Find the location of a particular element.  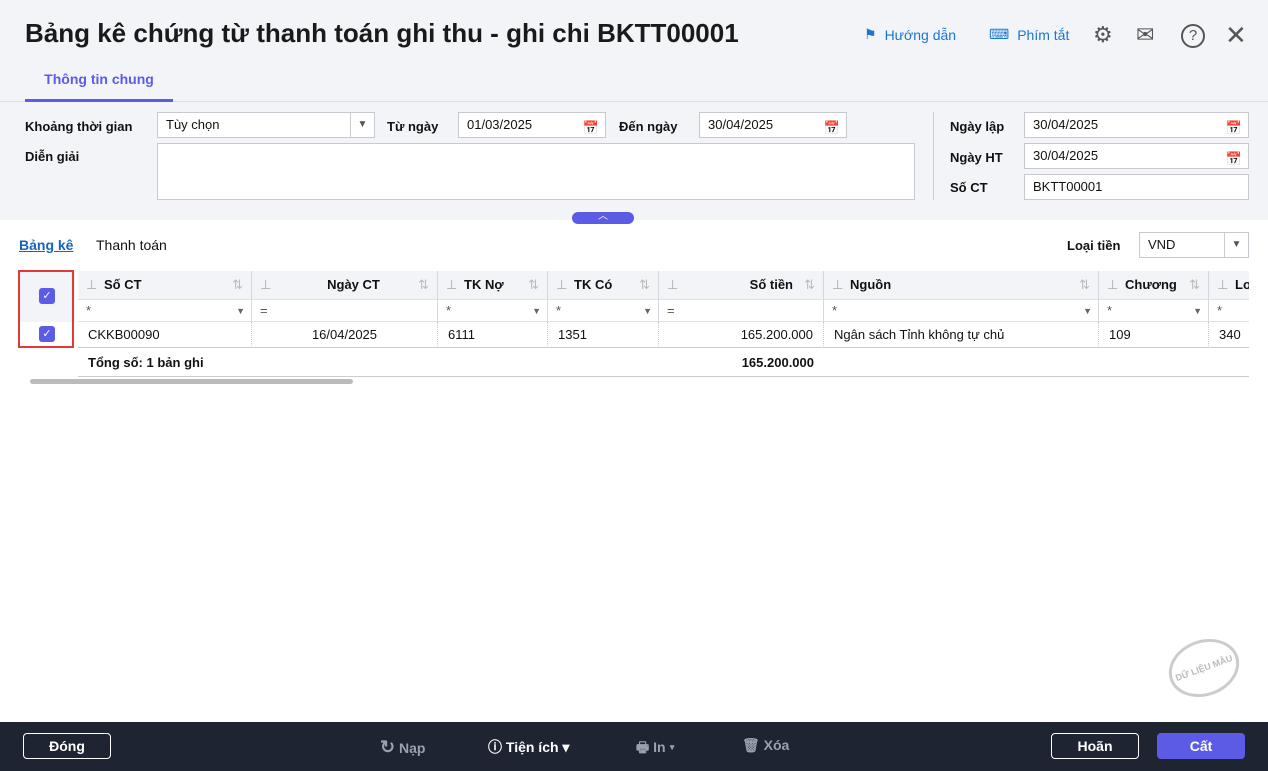

reload-button: ↻ Nạp is located at coordinates (402, 747).